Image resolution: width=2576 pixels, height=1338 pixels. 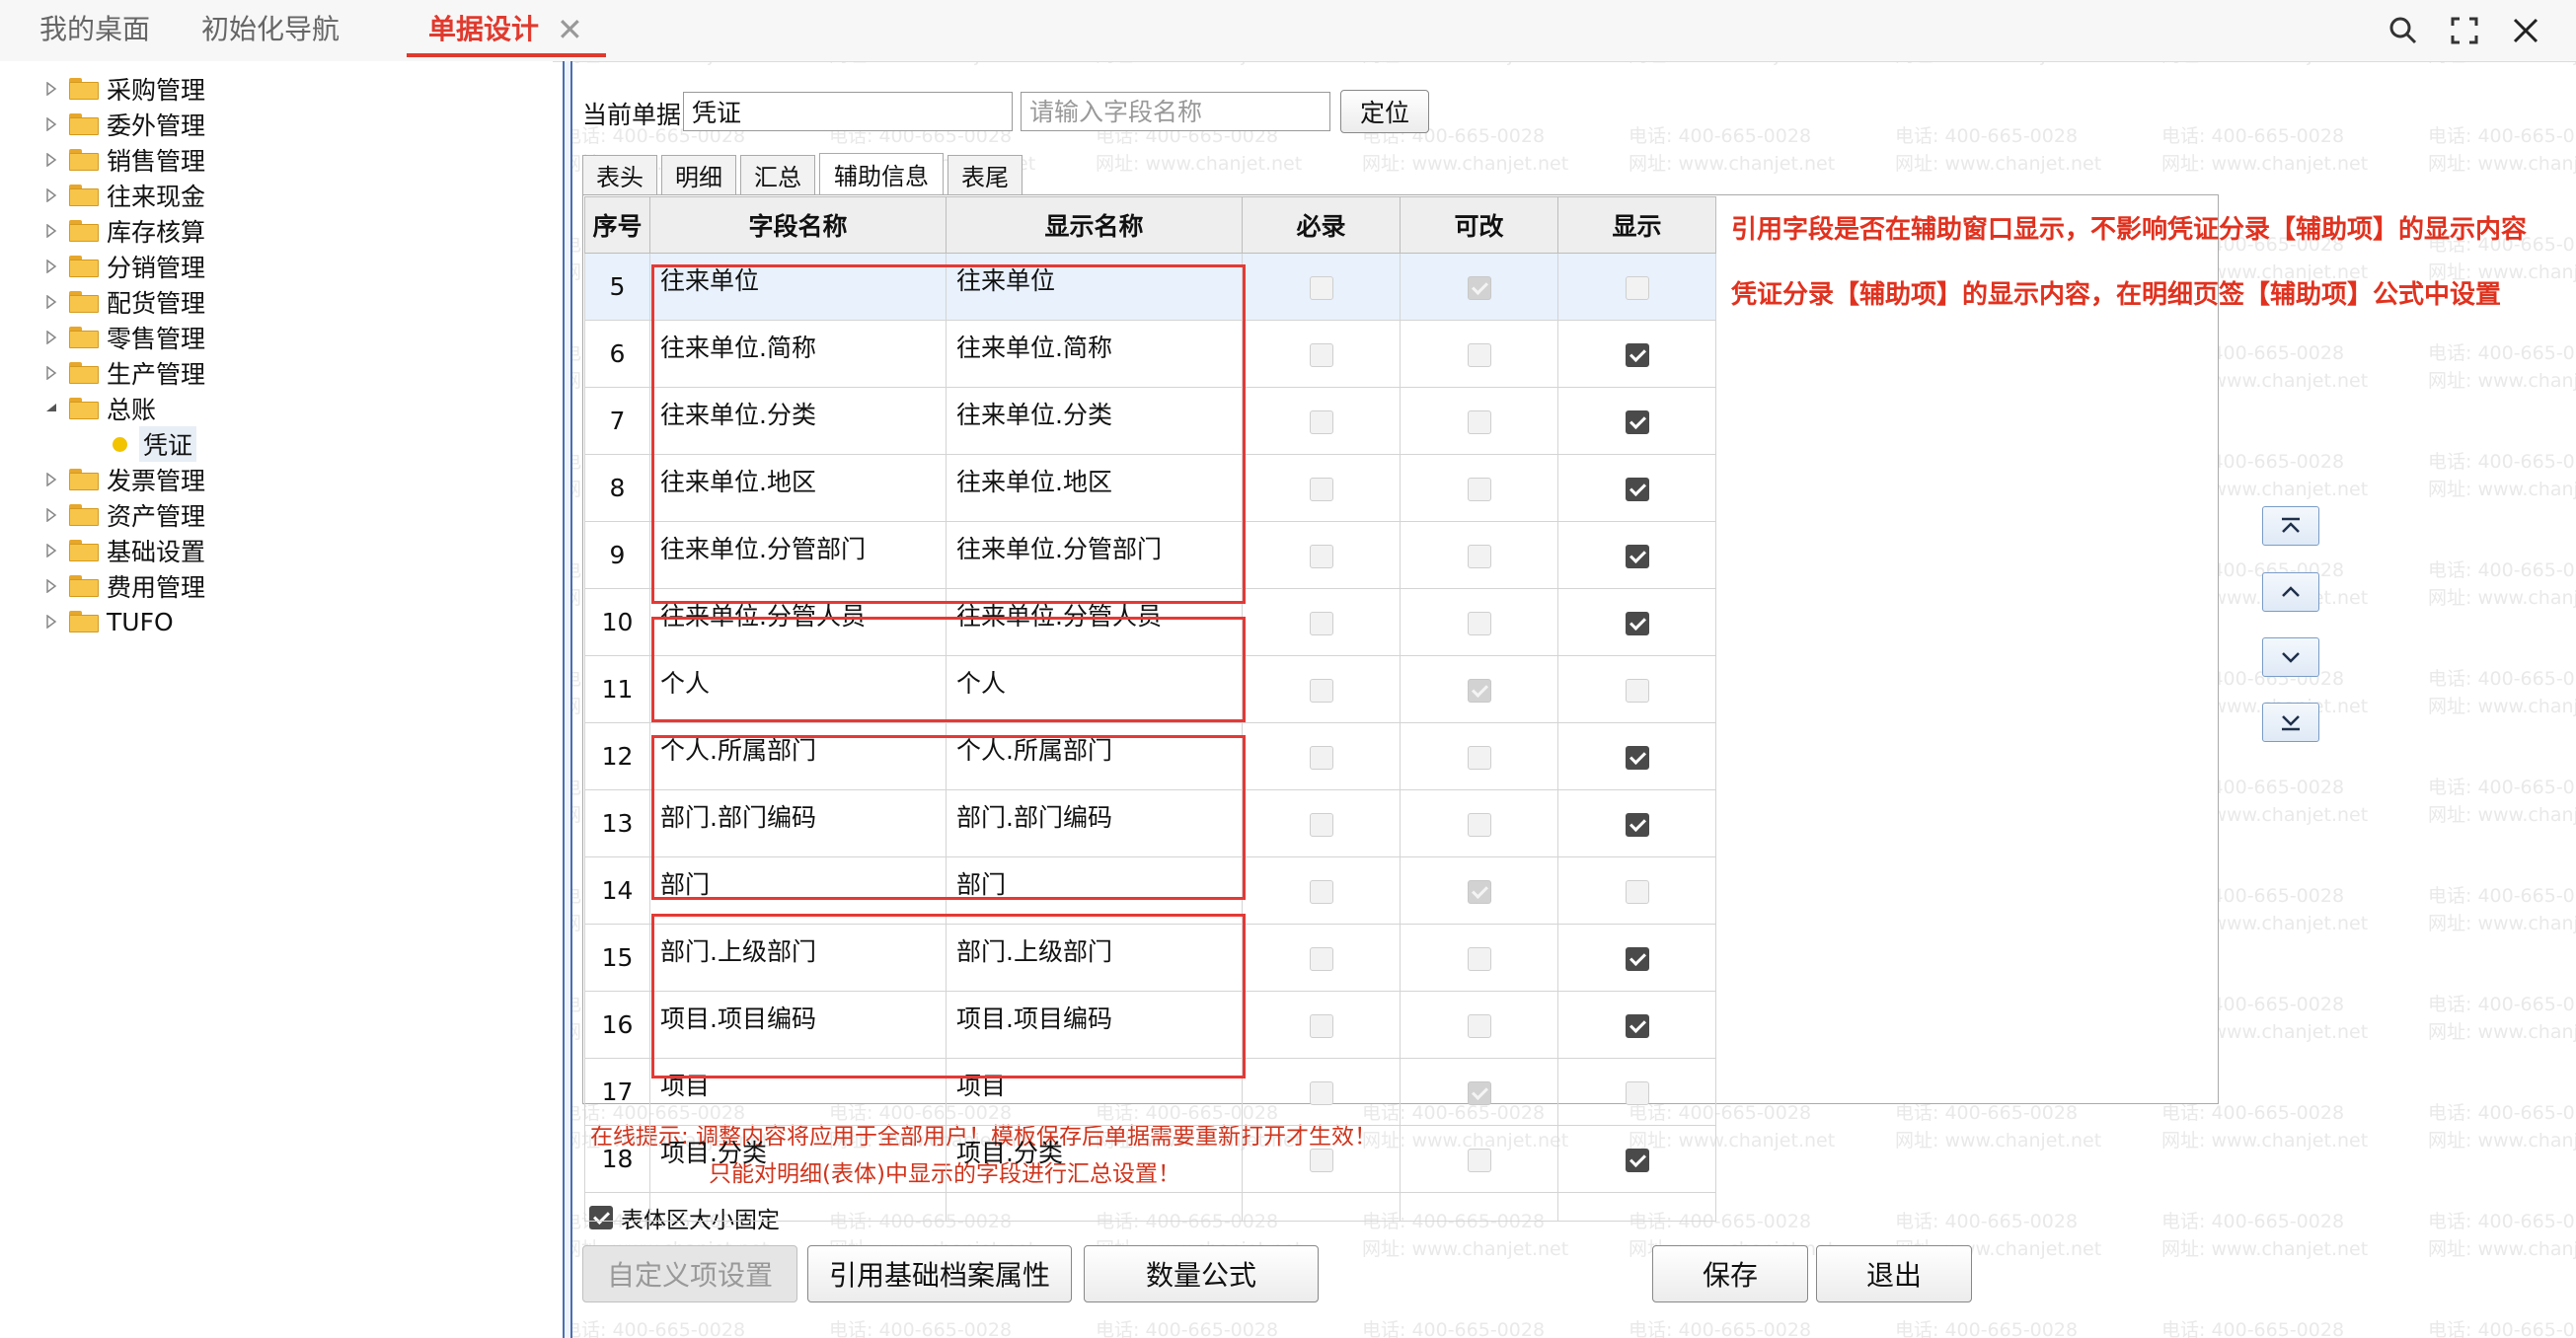 I want to click on display-name-cell: 部门.部门编码, so click(x=1094, y=823).